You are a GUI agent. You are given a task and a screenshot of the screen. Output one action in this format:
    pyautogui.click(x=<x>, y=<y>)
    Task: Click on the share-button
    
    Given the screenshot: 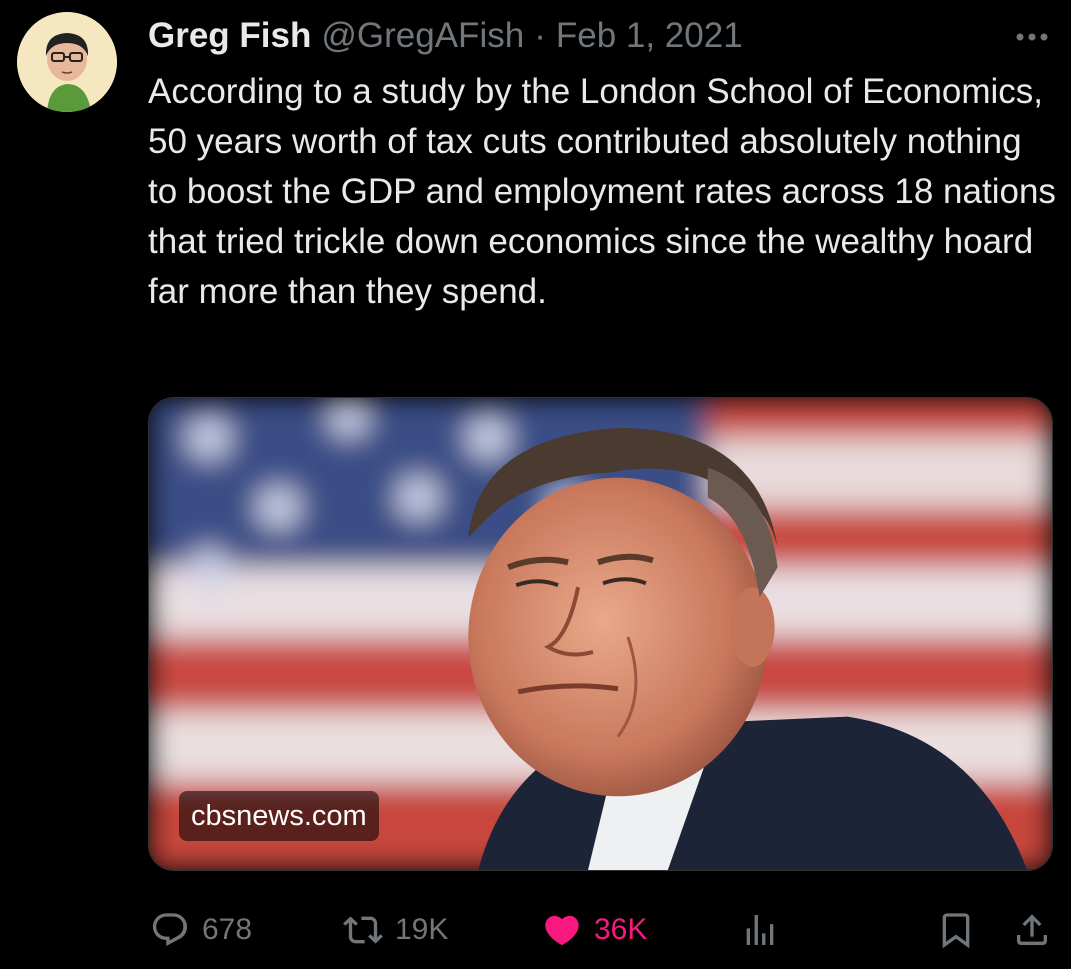 What is the action you would take?
    pyautogui.click(x=1032, y=930)
    